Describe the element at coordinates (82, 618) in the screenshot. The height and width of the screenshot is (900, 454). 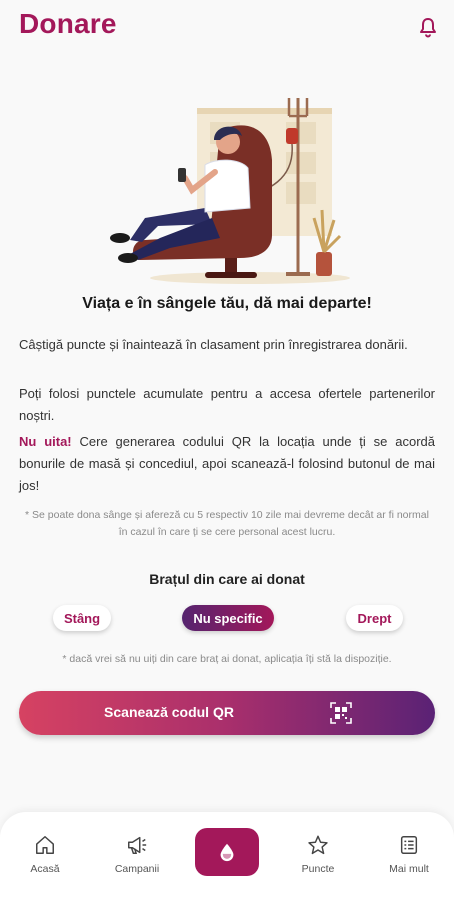
I see `arm-option-left: Stâng` at that location.